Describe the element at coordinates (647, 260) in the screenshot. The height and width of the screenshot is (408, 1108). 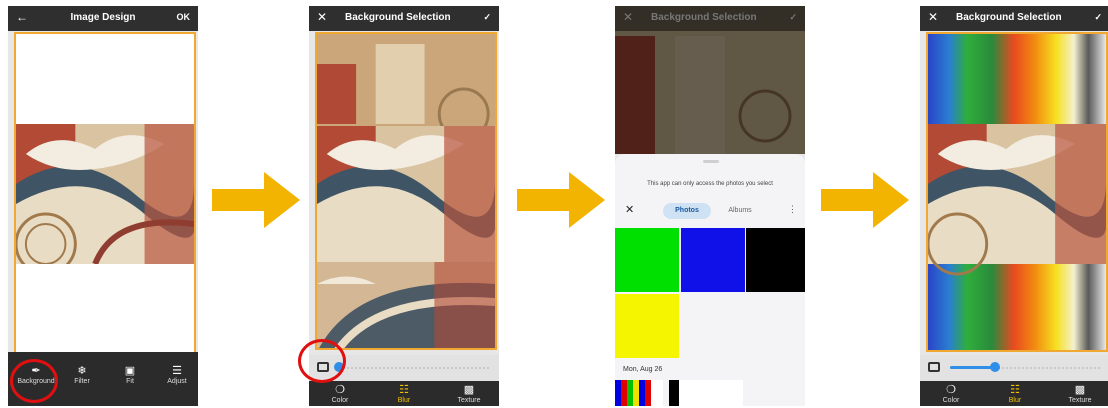
I see `photo-tile-green` at that location.